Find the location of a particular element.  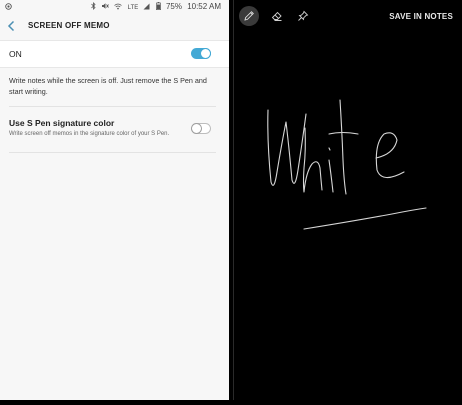

master-switch-toggle is located at coordinates (201, 53).